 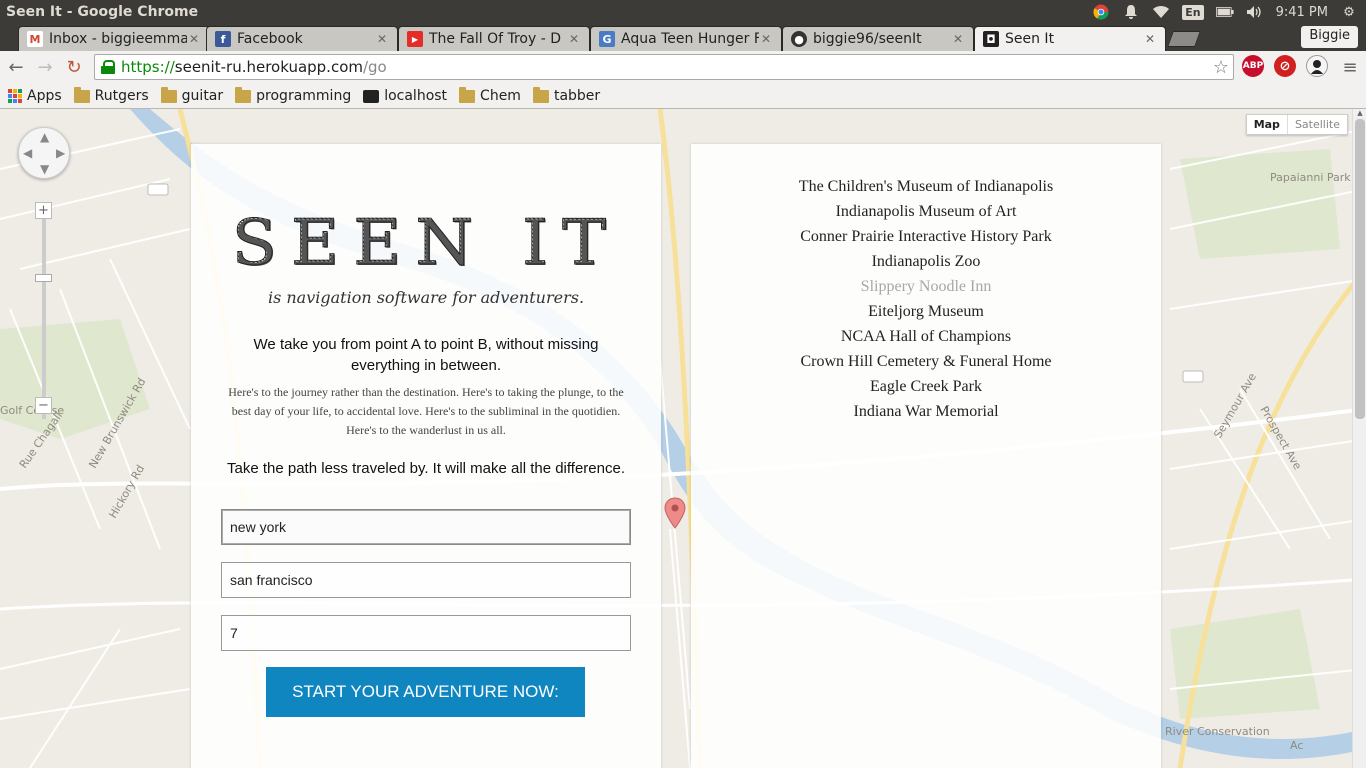 What do you see at coordinates (304, 96) in the screenshot?
I see `bookmark-label: programming` at bounding box center [304, 96].